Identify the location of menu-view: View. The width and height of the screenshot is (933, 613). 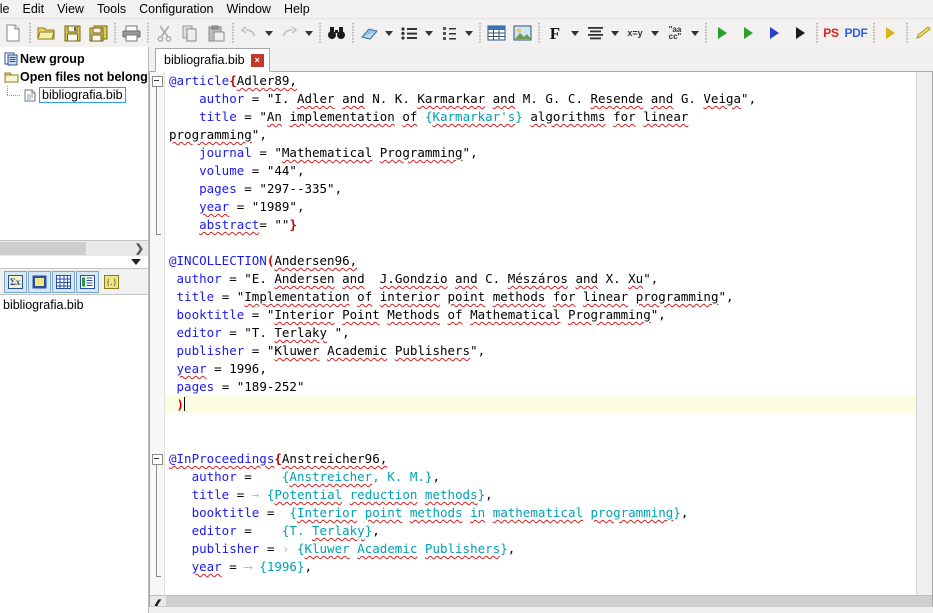
(71, 9).